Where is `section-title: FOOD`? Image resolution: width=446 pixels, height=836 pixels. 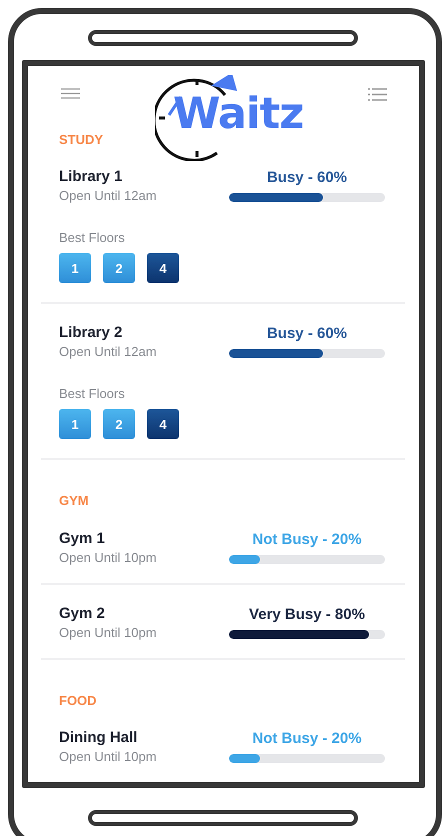
section-title: FOOD is located at coordinates (78, 701).